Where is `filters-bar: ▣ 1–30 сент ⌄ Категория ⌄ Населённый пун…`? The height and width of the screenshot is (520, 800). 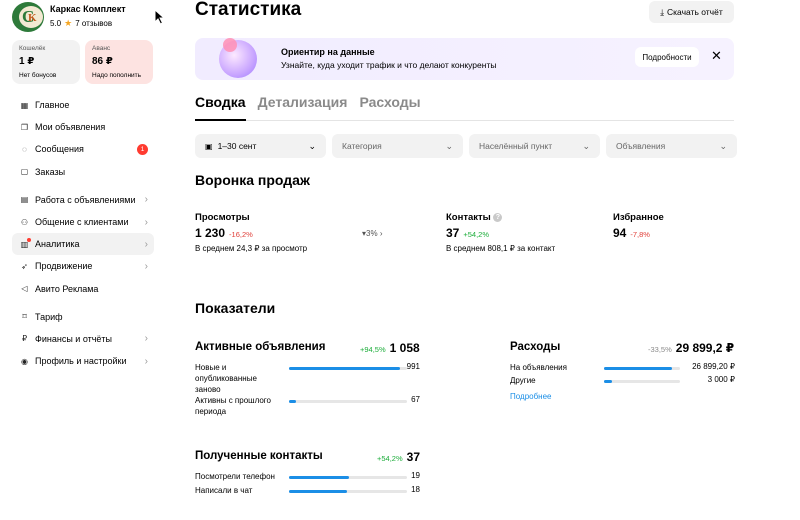 filters-bar: ▣ 1–30 сент ⌄ Категория ⌄ Населённый пун… is located at coordinates (466, 146).